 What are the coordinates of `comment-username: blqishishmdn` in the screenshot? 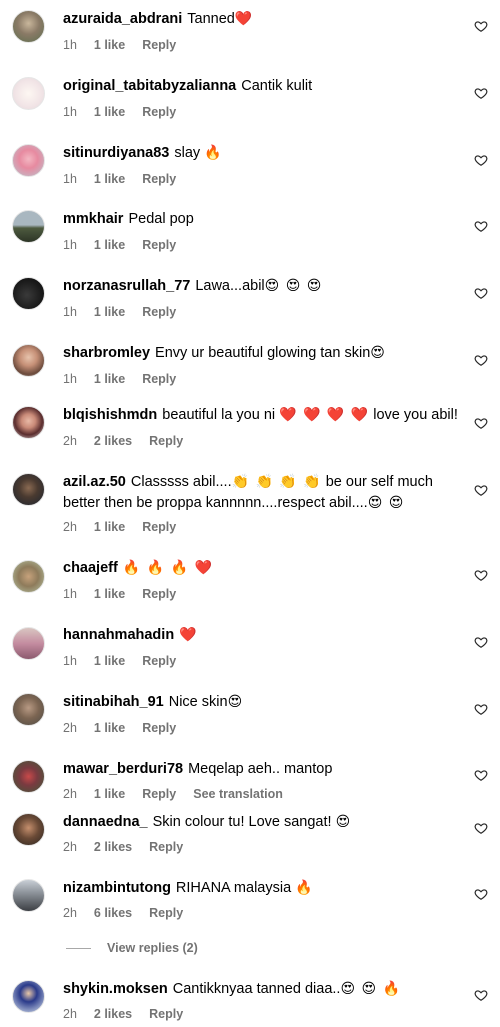 It's located at (110, 415).